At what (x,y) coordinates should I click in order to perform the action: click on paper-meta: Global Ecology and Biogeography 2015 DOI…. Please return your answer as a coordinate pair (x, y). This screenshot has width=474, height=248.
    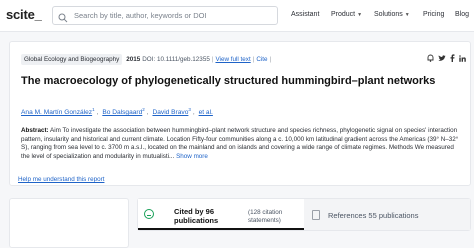
    Looking at the image, I should click on (147, 59).